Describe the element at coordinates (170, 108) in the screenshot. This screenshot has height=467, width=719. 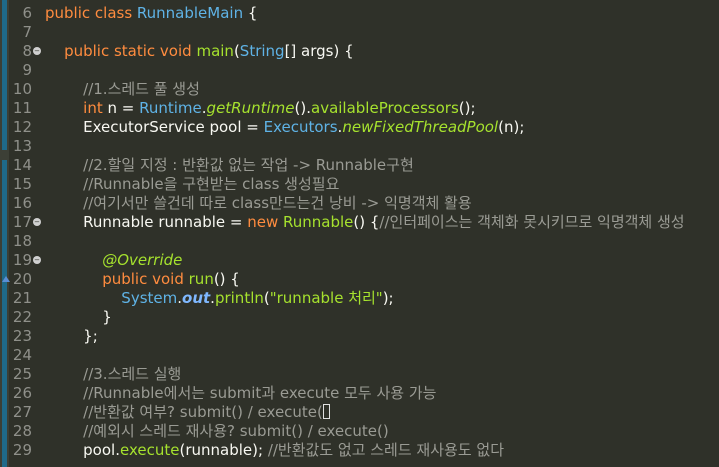
I see `code-token: Runtime` at that location.